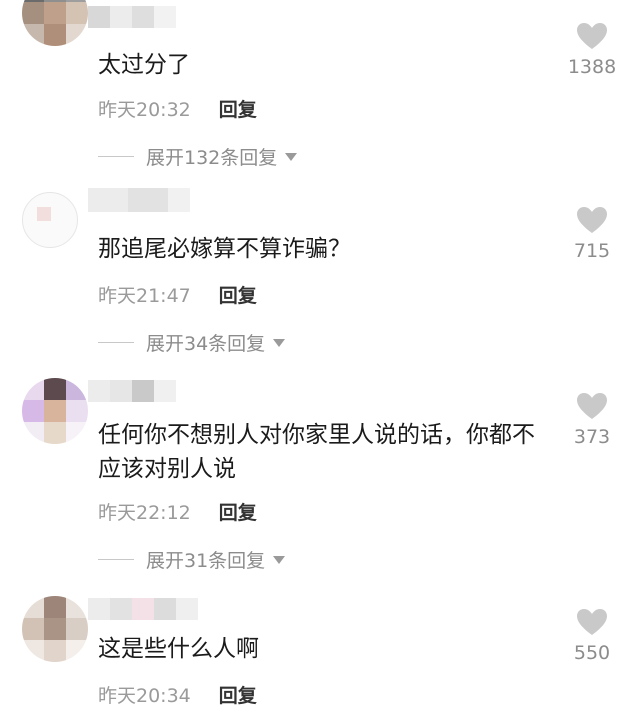 This screenshot has height=718, width=640. I want to click on comment-time: 昨天22:12, so click(144, 513).